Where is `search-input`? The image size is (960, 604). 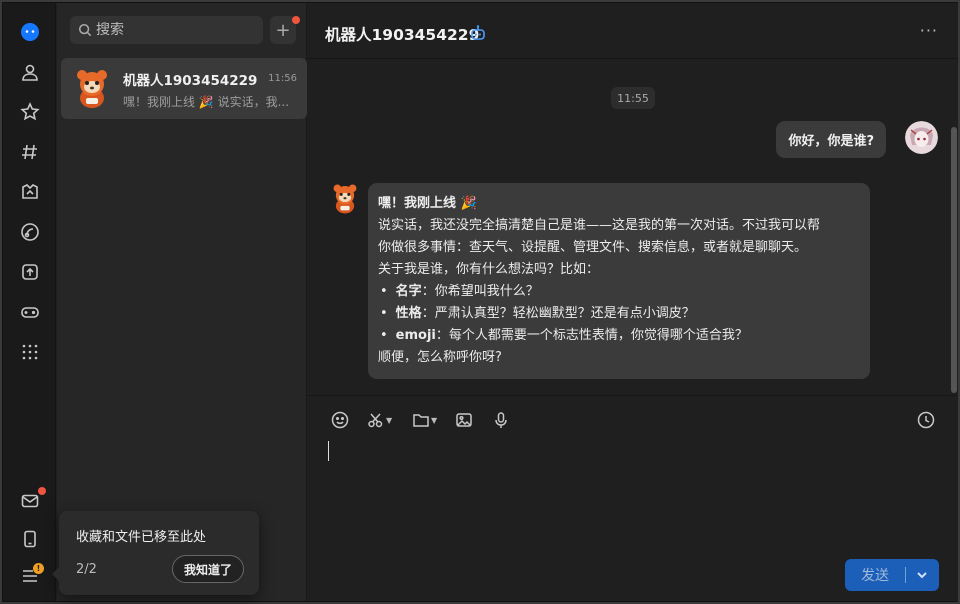
search-input is located at coordinates (171, 30).